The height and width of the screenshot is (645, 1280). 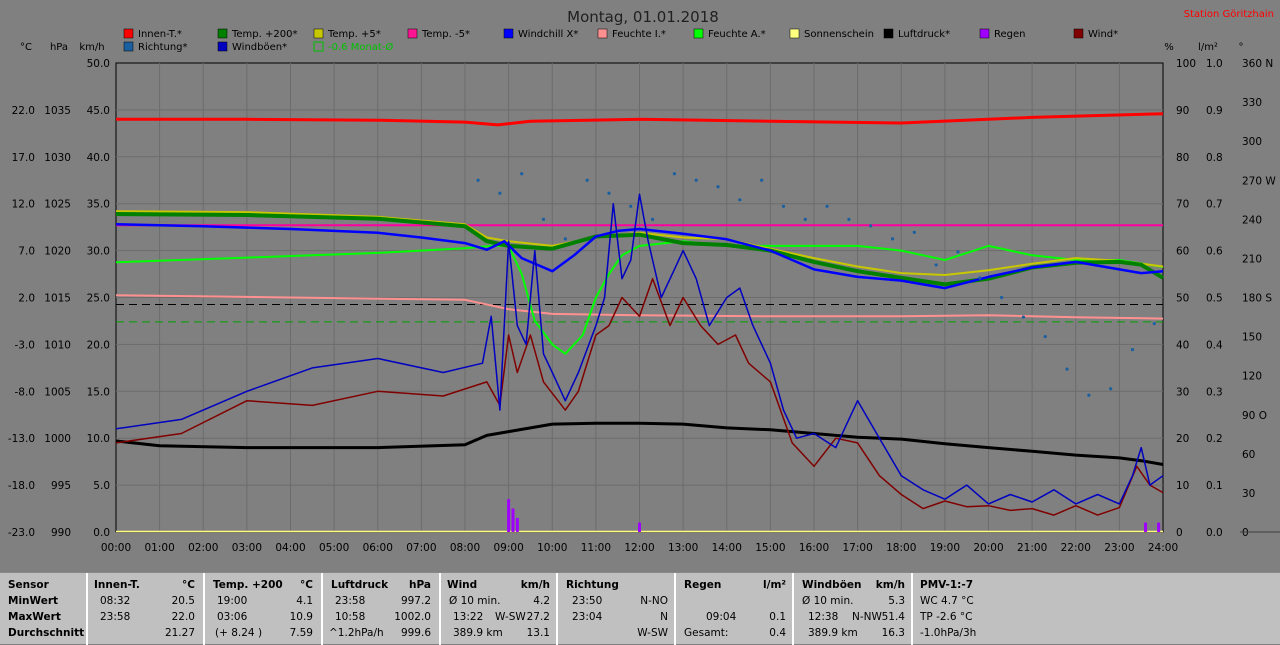 I want to click on legend-label: Richtung*, so click(x=163, y=47).